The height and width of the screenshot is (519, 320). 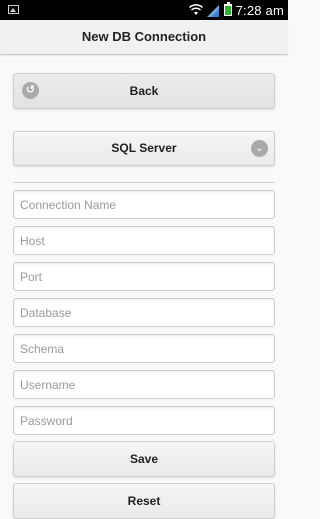 What do you see at coordinates (195, 9) in the screenshot?
I see `wifi-icon` at bounding box center [195, 9].